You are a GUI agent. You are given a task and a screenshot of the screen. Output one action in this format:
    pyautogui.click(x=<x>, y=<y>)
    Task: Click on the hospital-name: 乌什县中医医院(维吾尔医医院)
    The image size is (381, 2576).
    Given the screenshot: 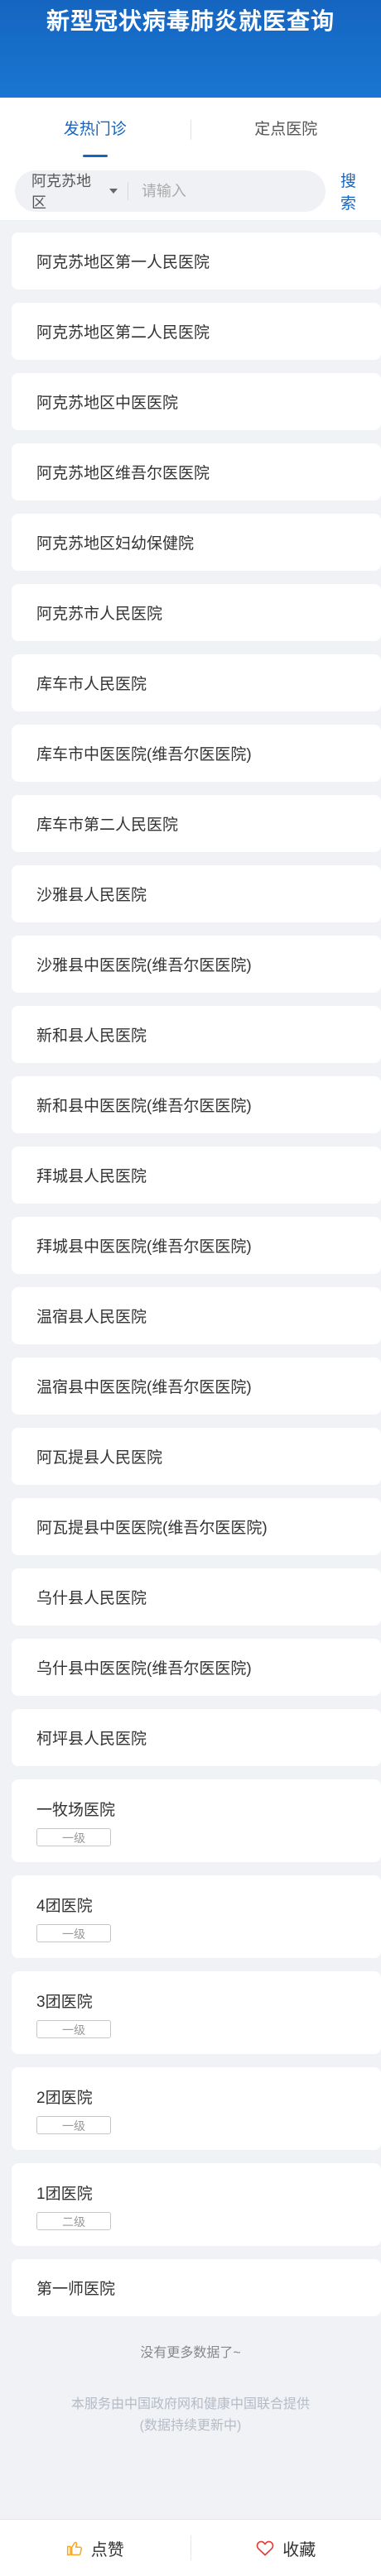 What is the action you would take?
    pyautogui.click(x=144, y=1669)
    